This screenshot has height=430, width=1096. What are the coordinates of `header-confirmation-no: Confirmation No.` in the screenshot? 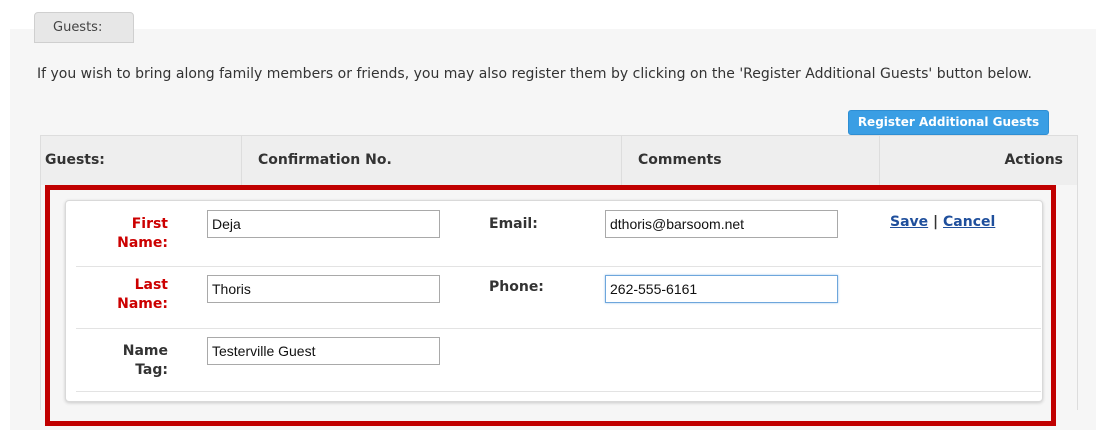 It's located at (431, 161).